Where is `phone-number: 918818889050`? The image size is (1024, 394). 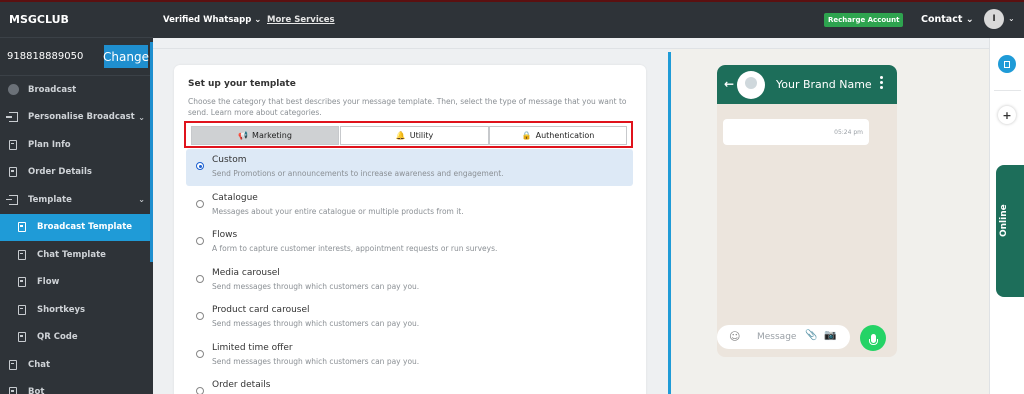 phone-number: 918818889050 is located at coordinates (45, 56).